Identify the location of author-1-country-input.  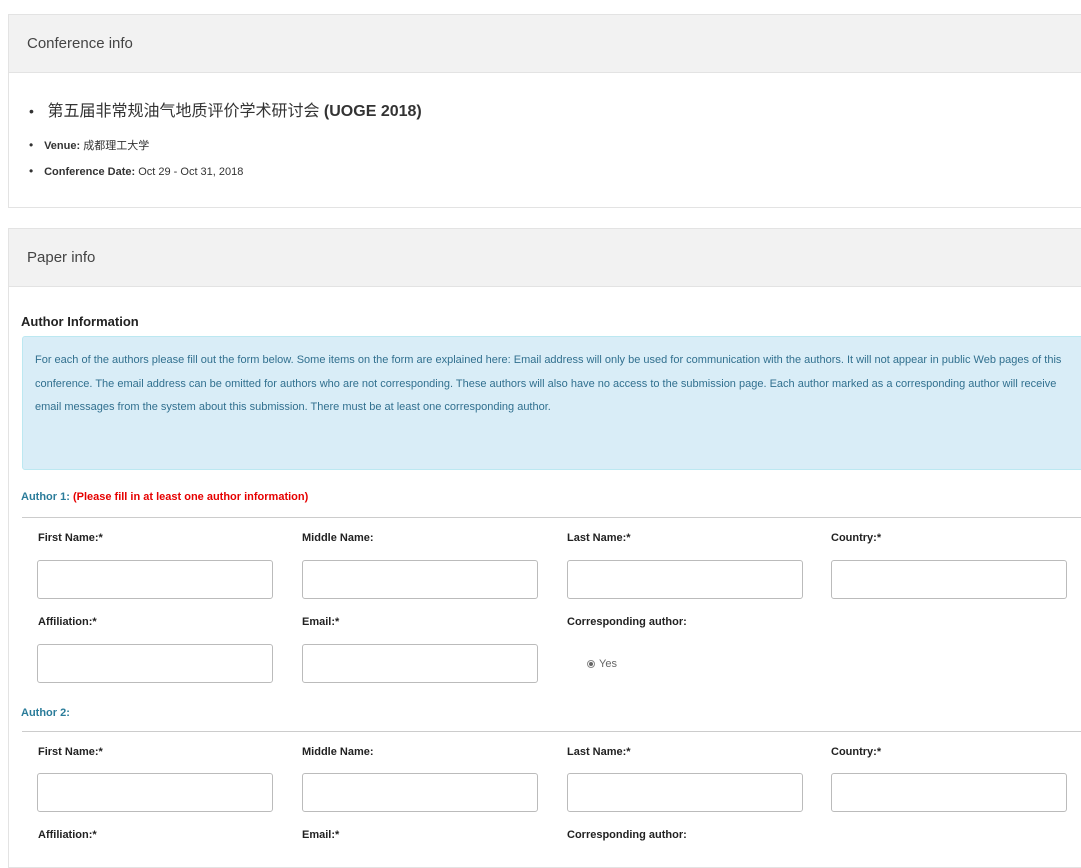
(949, 579).